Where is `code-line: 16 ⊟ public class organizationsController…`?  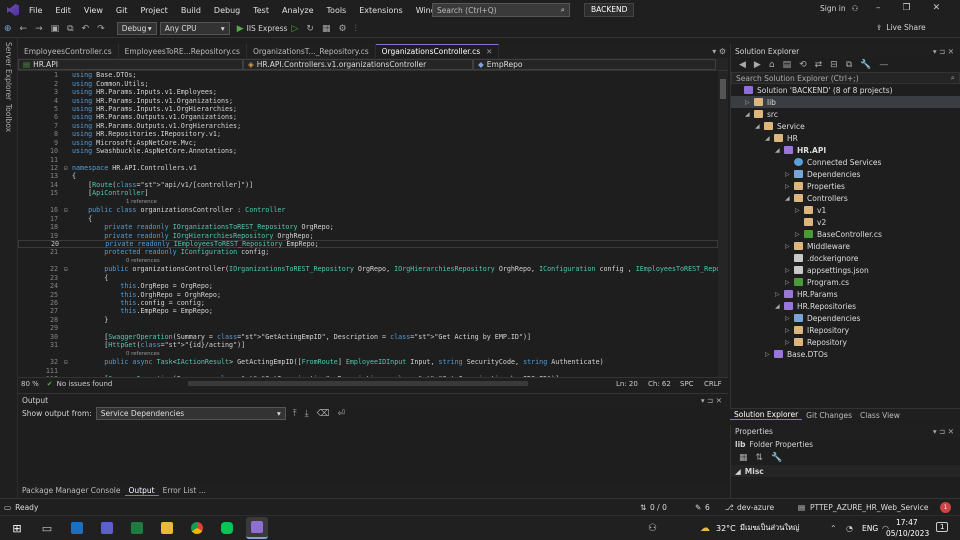
code-line: 16 ⊟ public class organizationsController… is located at coordinates (368, 210).